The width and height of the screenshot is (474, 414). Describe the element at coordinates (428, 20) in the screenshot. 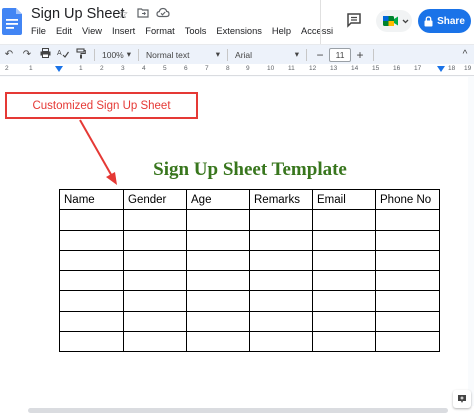

I see `lock-icon` at that location.